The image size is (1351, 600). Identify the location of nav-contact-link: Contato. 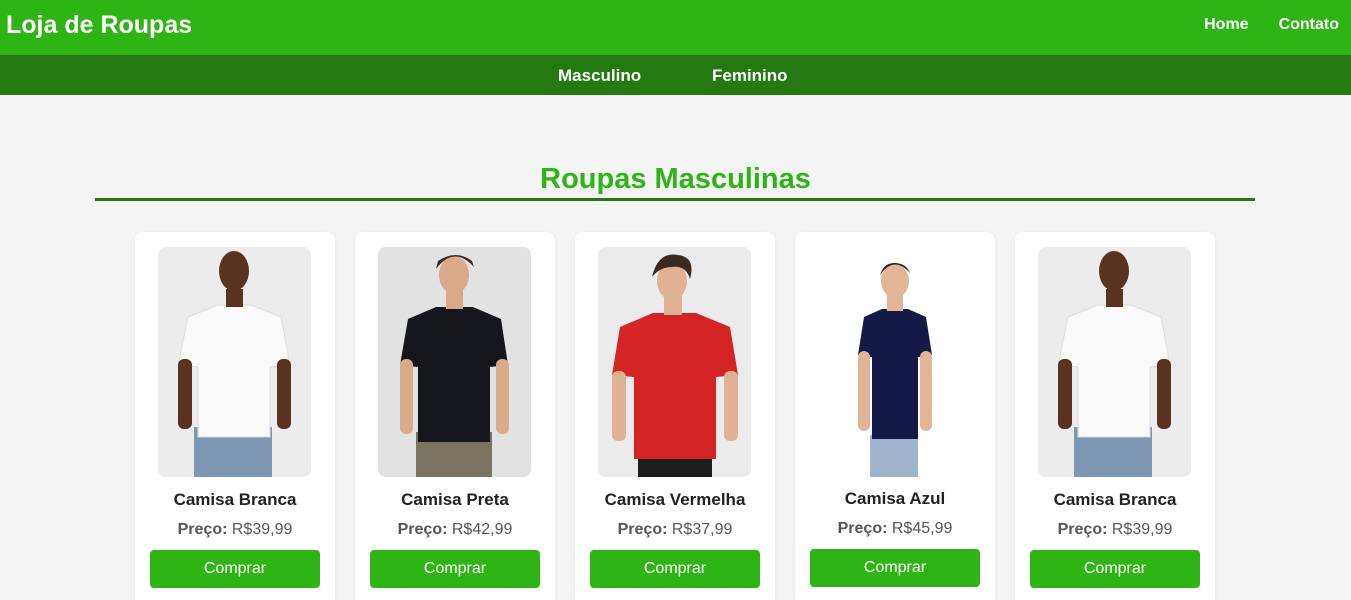
(1309, 25).